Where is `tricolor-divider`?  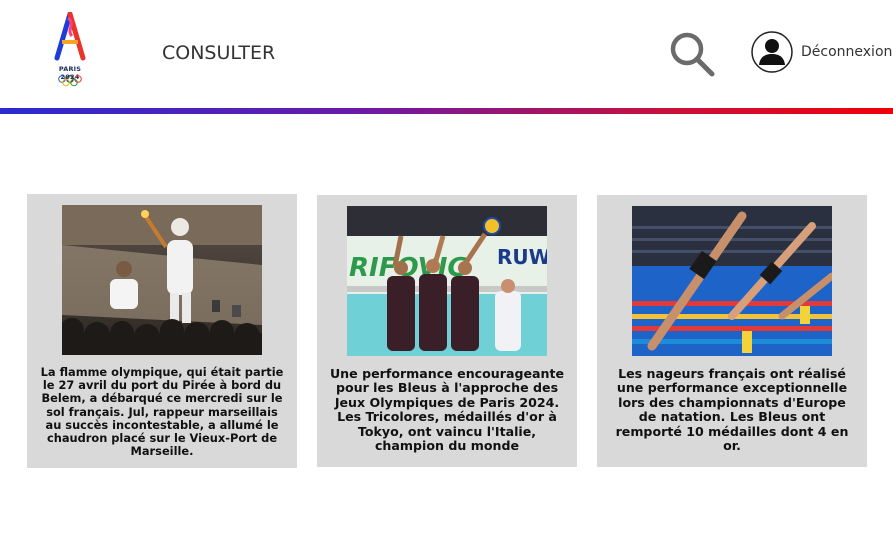 tricolor-divider is located at coordinates (446, 111).